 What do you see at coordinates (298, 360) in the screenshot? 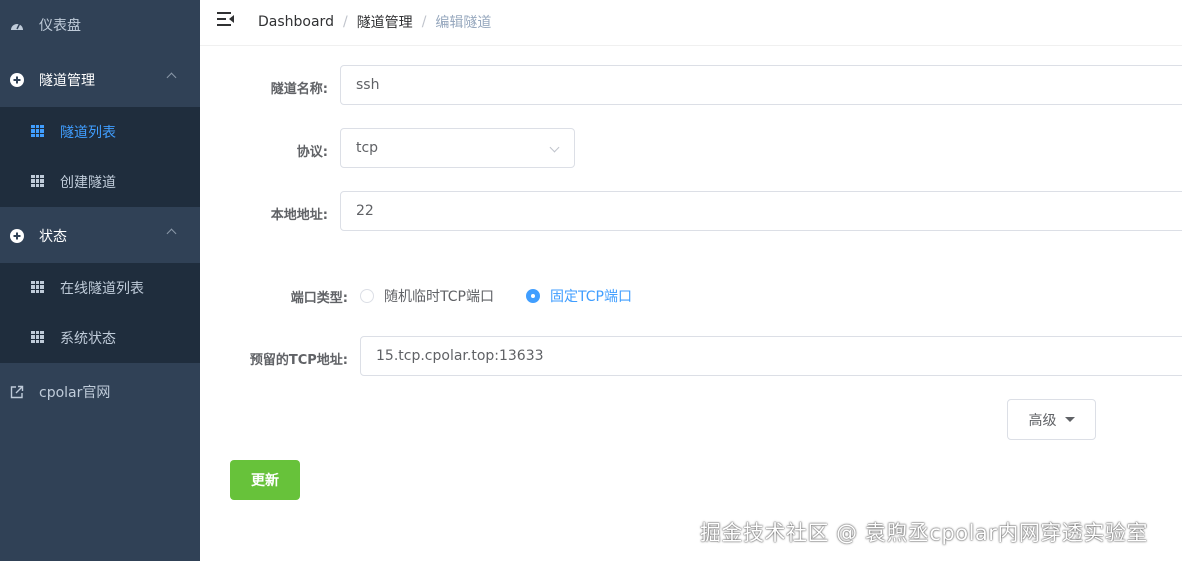
I see `reserved-tcp-address-label: 预留的TCP地址:` at bounding box center [298, 360].